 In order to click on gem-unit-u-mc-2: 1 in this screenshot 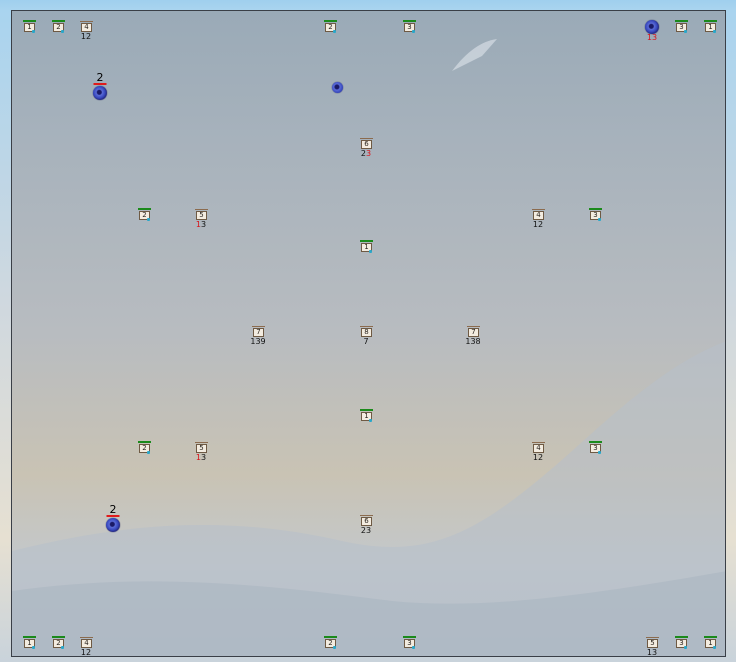, I will do `click(366, 415)`.